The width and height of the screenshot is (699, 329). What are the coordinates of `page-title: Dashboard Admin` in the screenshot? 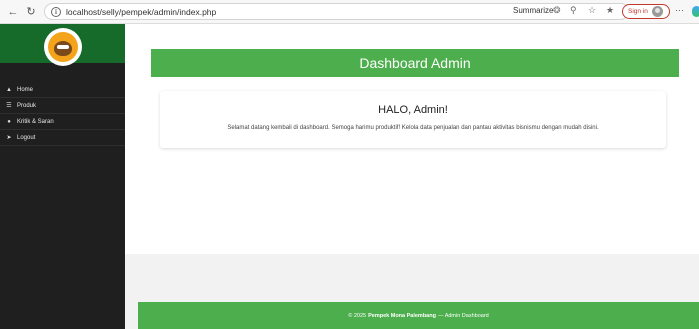 It's located at (415, 63).